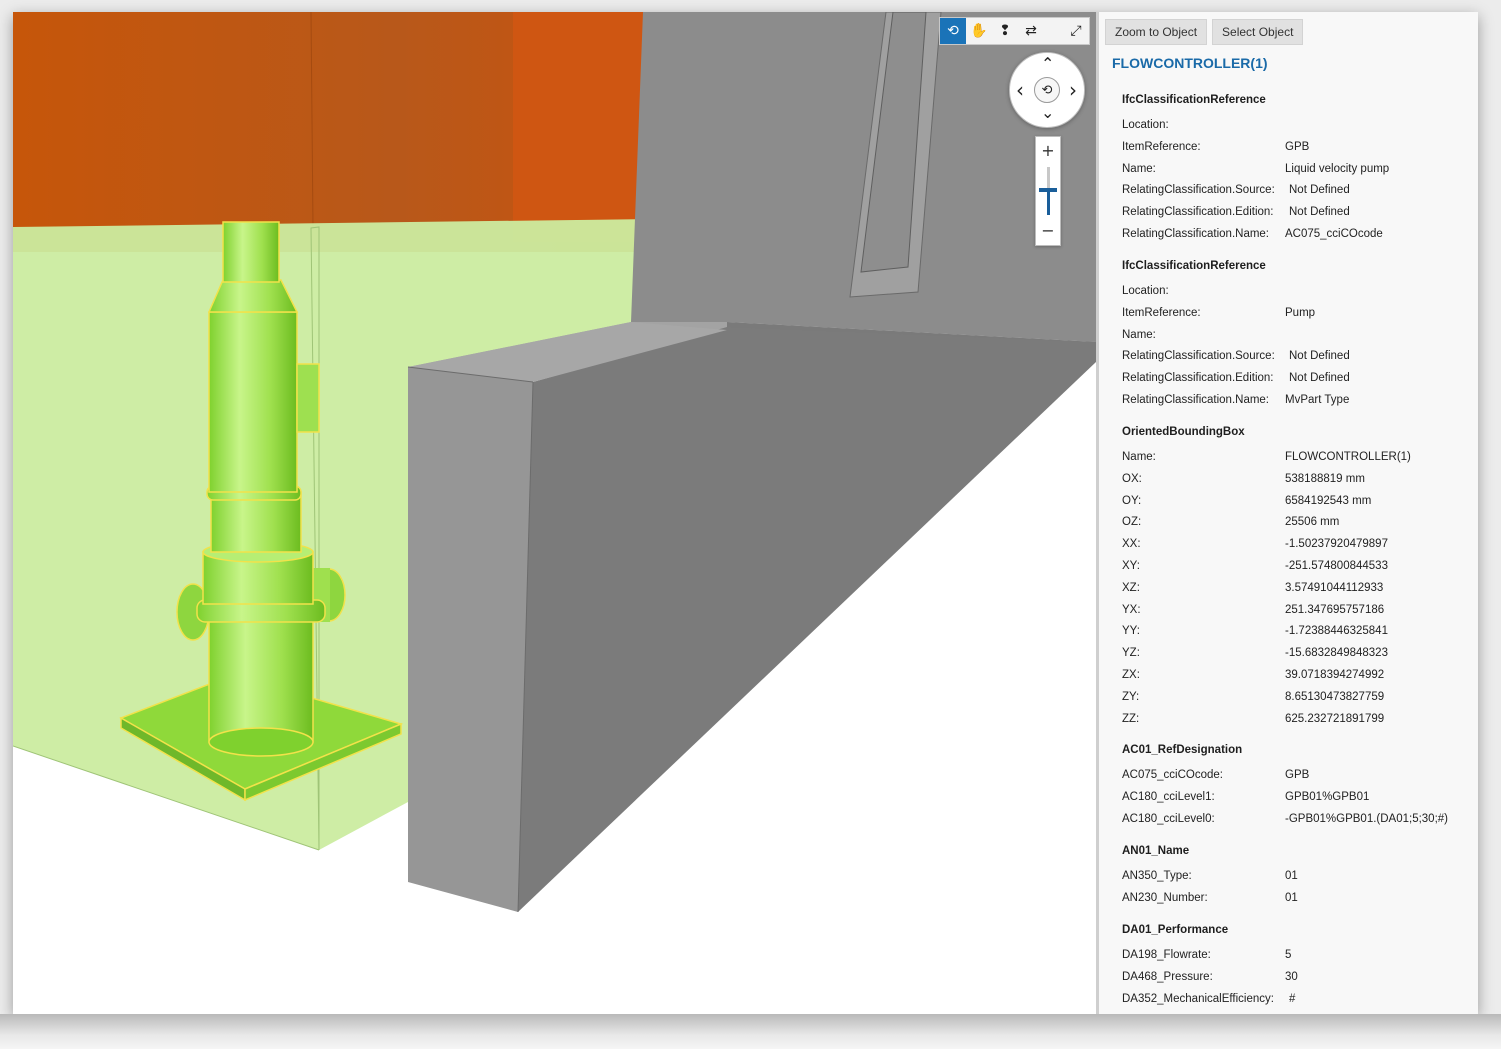 The image size is (1501, 1049). What do you see at coordinates (251, 252) in the screenshot?
I see `pump-top-pipe` at bounding box center [251, 252].